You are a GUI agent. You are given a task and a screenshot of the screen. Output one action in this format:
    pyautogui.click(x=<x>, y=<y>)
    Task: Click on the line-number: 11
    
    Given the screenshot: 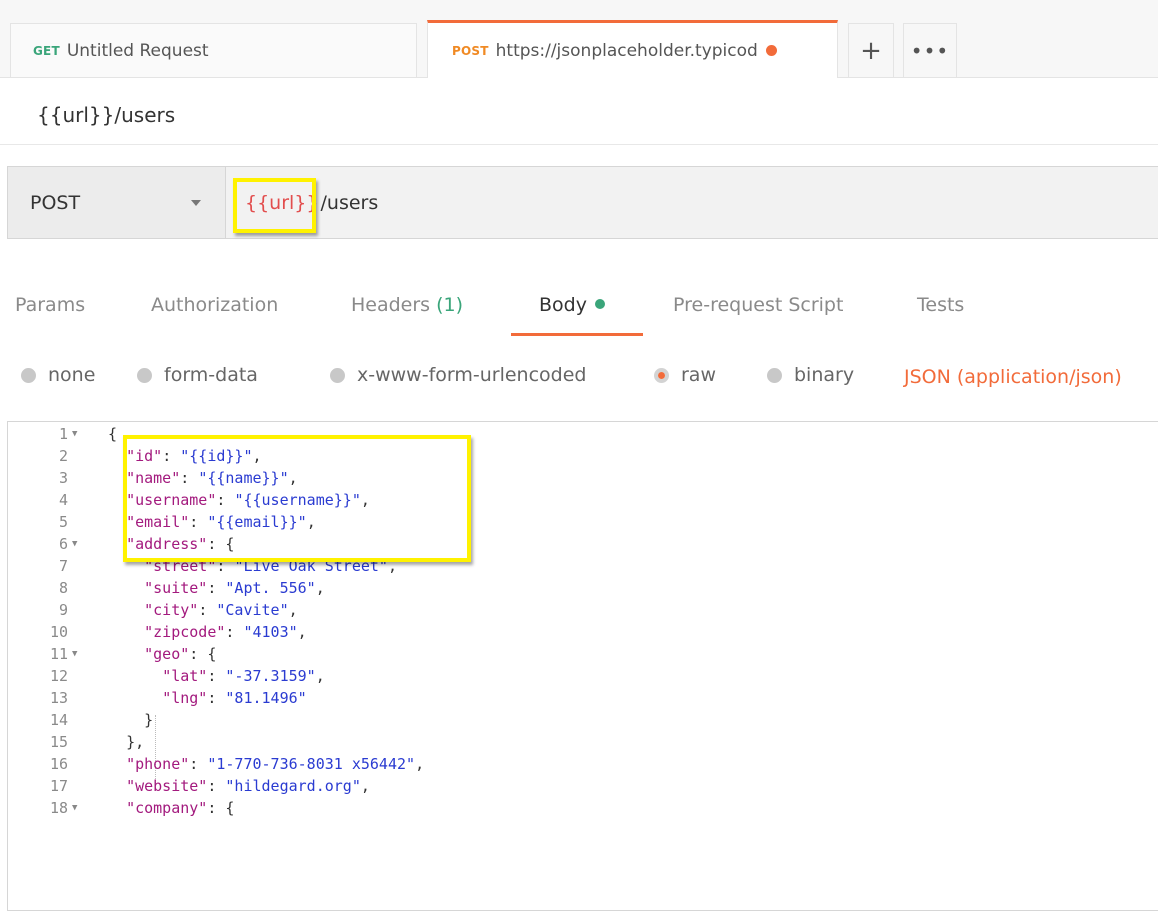 What is the action you would take?
    pyautogui.click(x=58, y=654)
    